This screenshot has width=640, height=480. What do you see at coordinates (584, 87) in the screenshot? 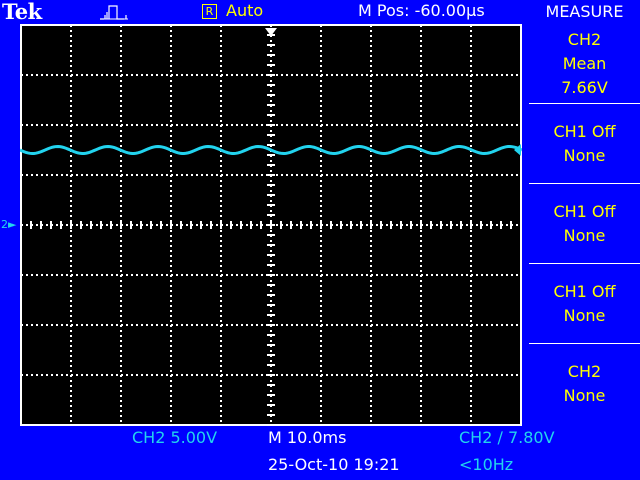
I see `measure-slot-1-value: 7.66V` at bounding box center [584, 87].